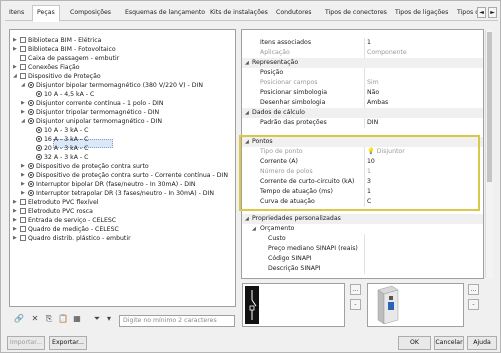  I want to click on prop-row-codigo-sinapi: Código SINAPI, so click(362, 259).